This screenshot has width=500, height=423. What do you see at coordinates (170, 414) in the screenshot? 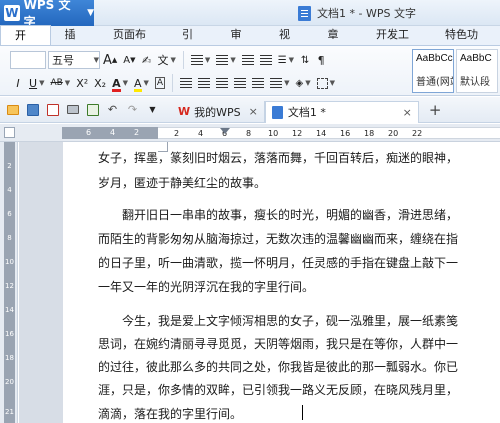
I see `text-line: 滴滴，落在我的字里行间。` at bounding box center [170, 414].